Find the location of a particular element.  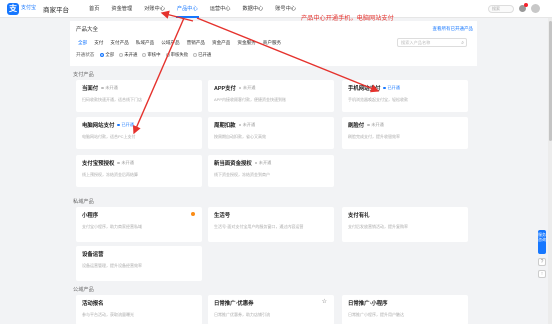

product-card-desc: 生活号·面对支付宝用户的服务窗口，通过内容运营 is located at coordinates (259, 226).